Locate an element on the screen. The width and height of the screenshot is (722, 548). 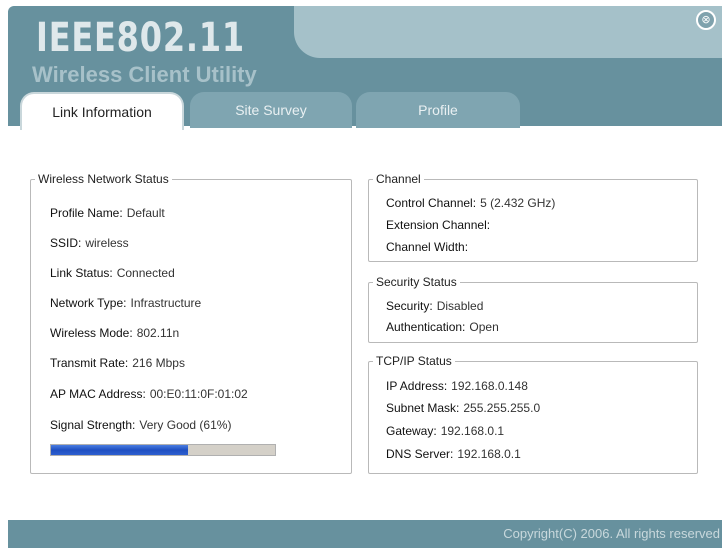
control-channel-row: Control Channel: 5 (2.432 GHz) is located at coordinates (470, 203).